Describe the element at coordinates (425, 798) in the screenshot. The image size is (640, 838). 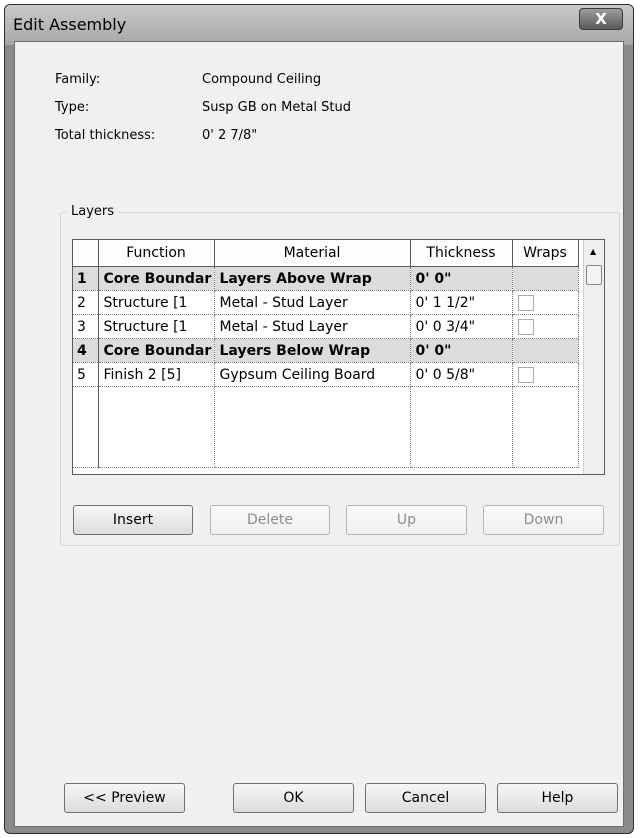
I see `cancel-button: Cancel` at that location.